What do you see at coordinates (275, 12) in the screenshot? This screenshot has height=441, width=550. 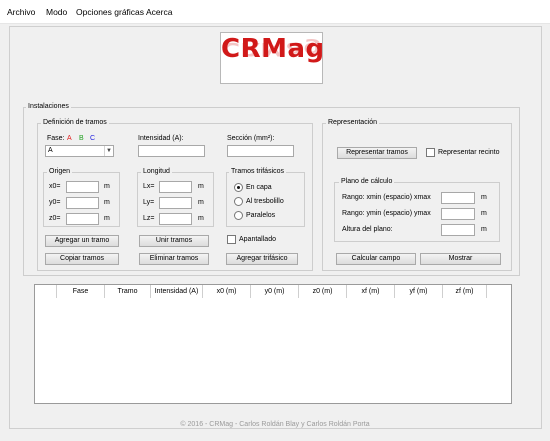 I see `menu-bar: Archivo Modo Opciones gráficas Acerca` at bounding box center [275, 12].